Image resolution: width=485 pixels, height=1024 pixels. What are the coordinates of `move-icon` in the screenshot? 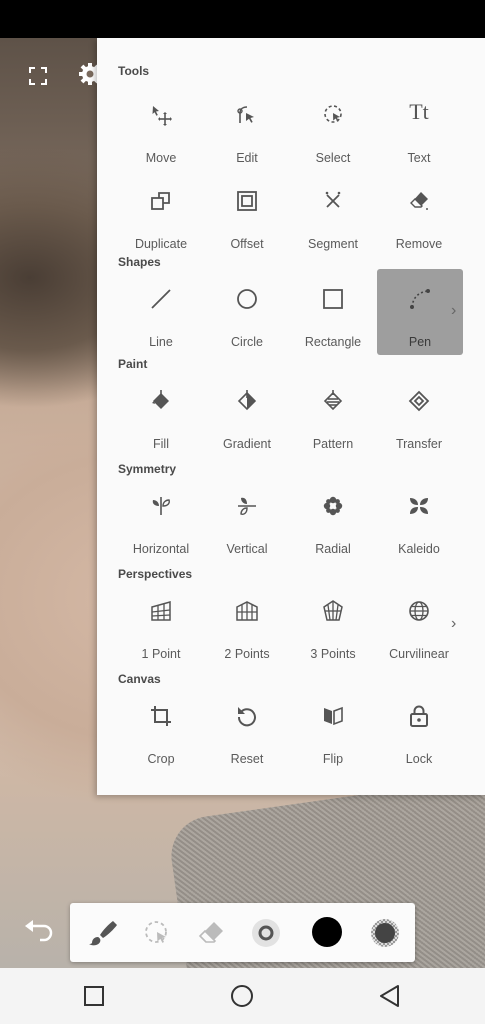 It's located at (162, 116).